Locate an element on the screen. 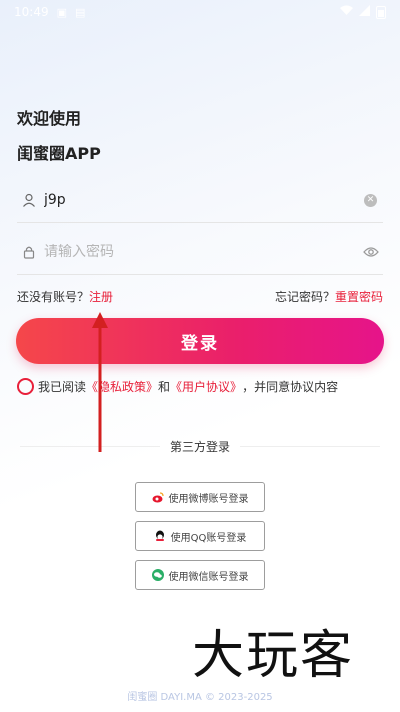 This screenshot has height=712, width=400. username-input is located at coordinates (204, 200).